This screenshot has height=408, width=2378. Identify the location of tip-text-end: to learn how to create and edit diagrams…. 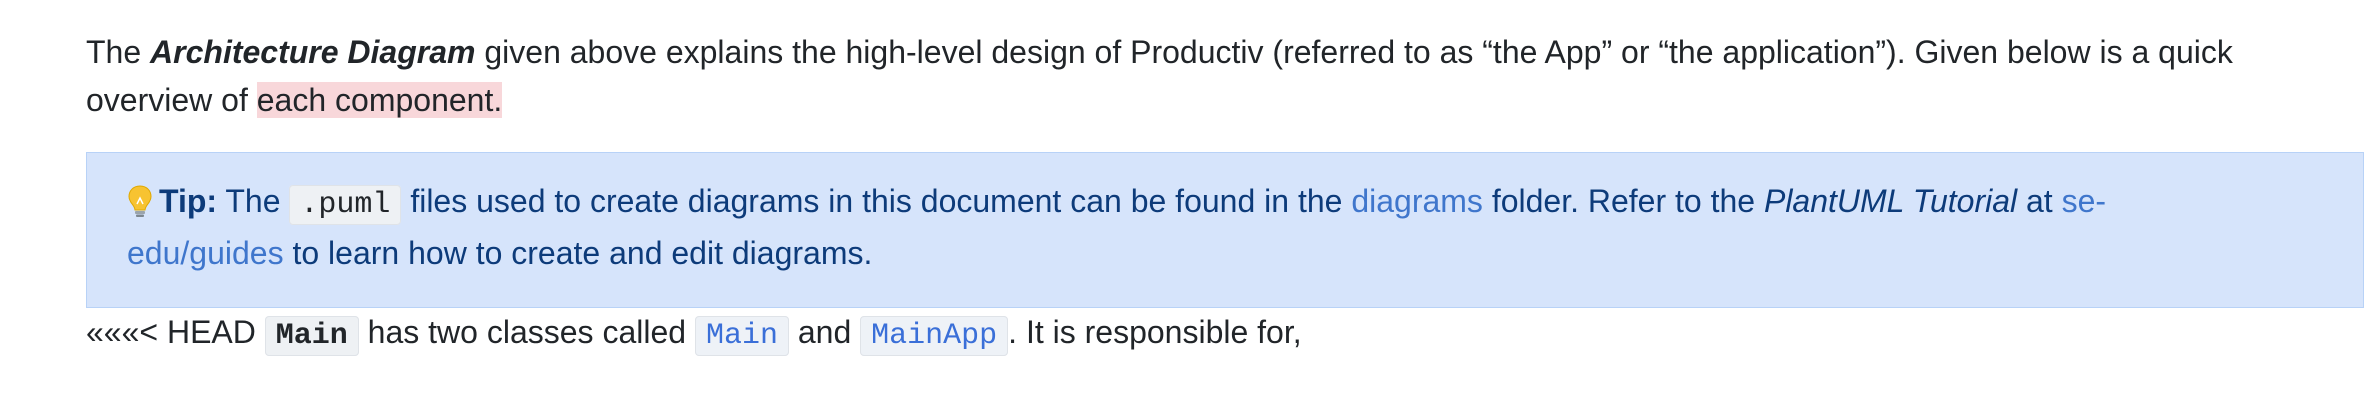
(578, 253).